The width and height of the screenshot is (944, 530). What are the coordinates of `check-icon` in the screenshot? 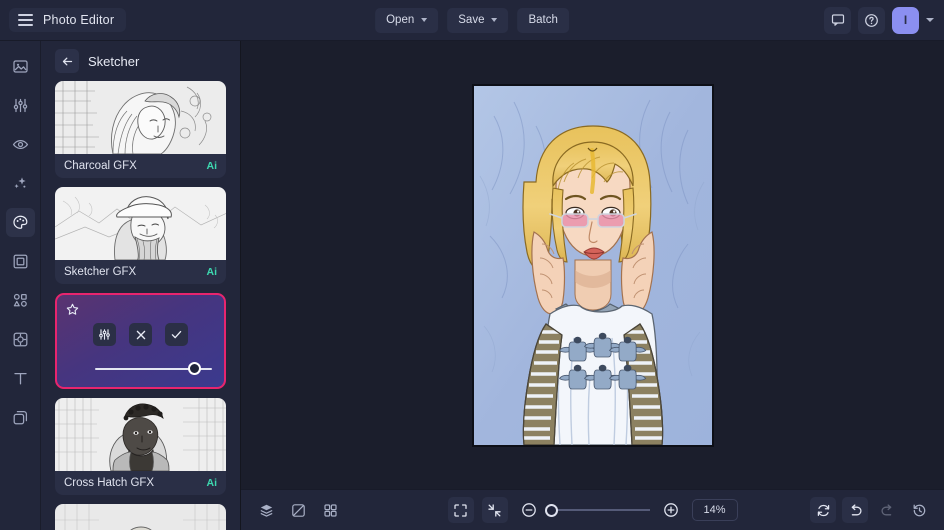 It's located at (176, 334).